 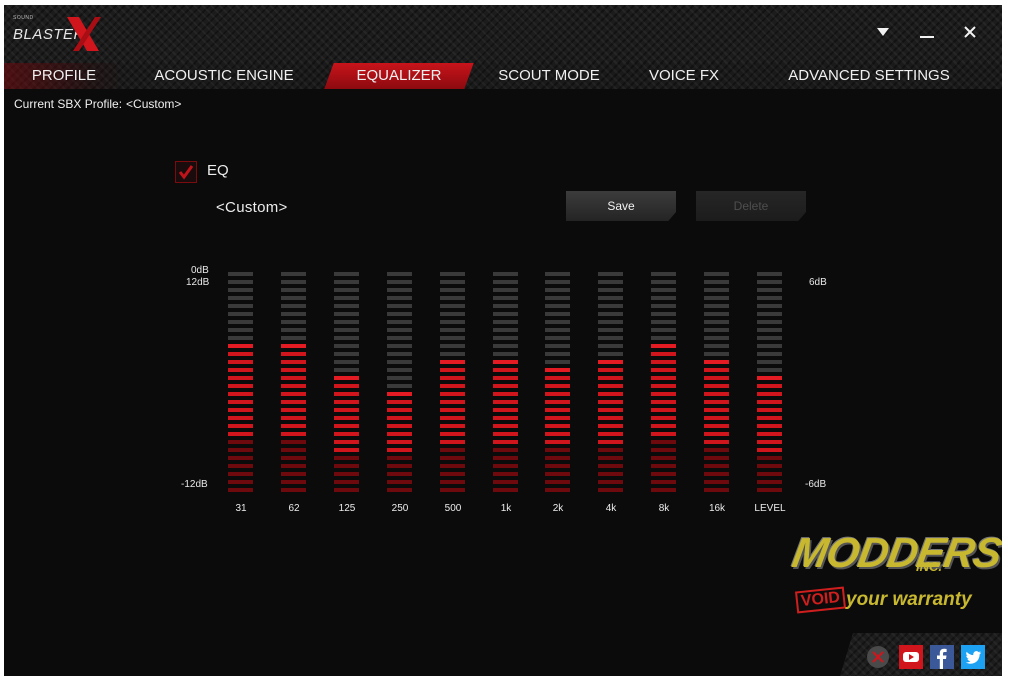 What do you see at coordinates (224, 76) in the screenshot?
I see `tab-acoustic-engine: ACOUSTIC ENGINE` at bounding box center [224, 76].